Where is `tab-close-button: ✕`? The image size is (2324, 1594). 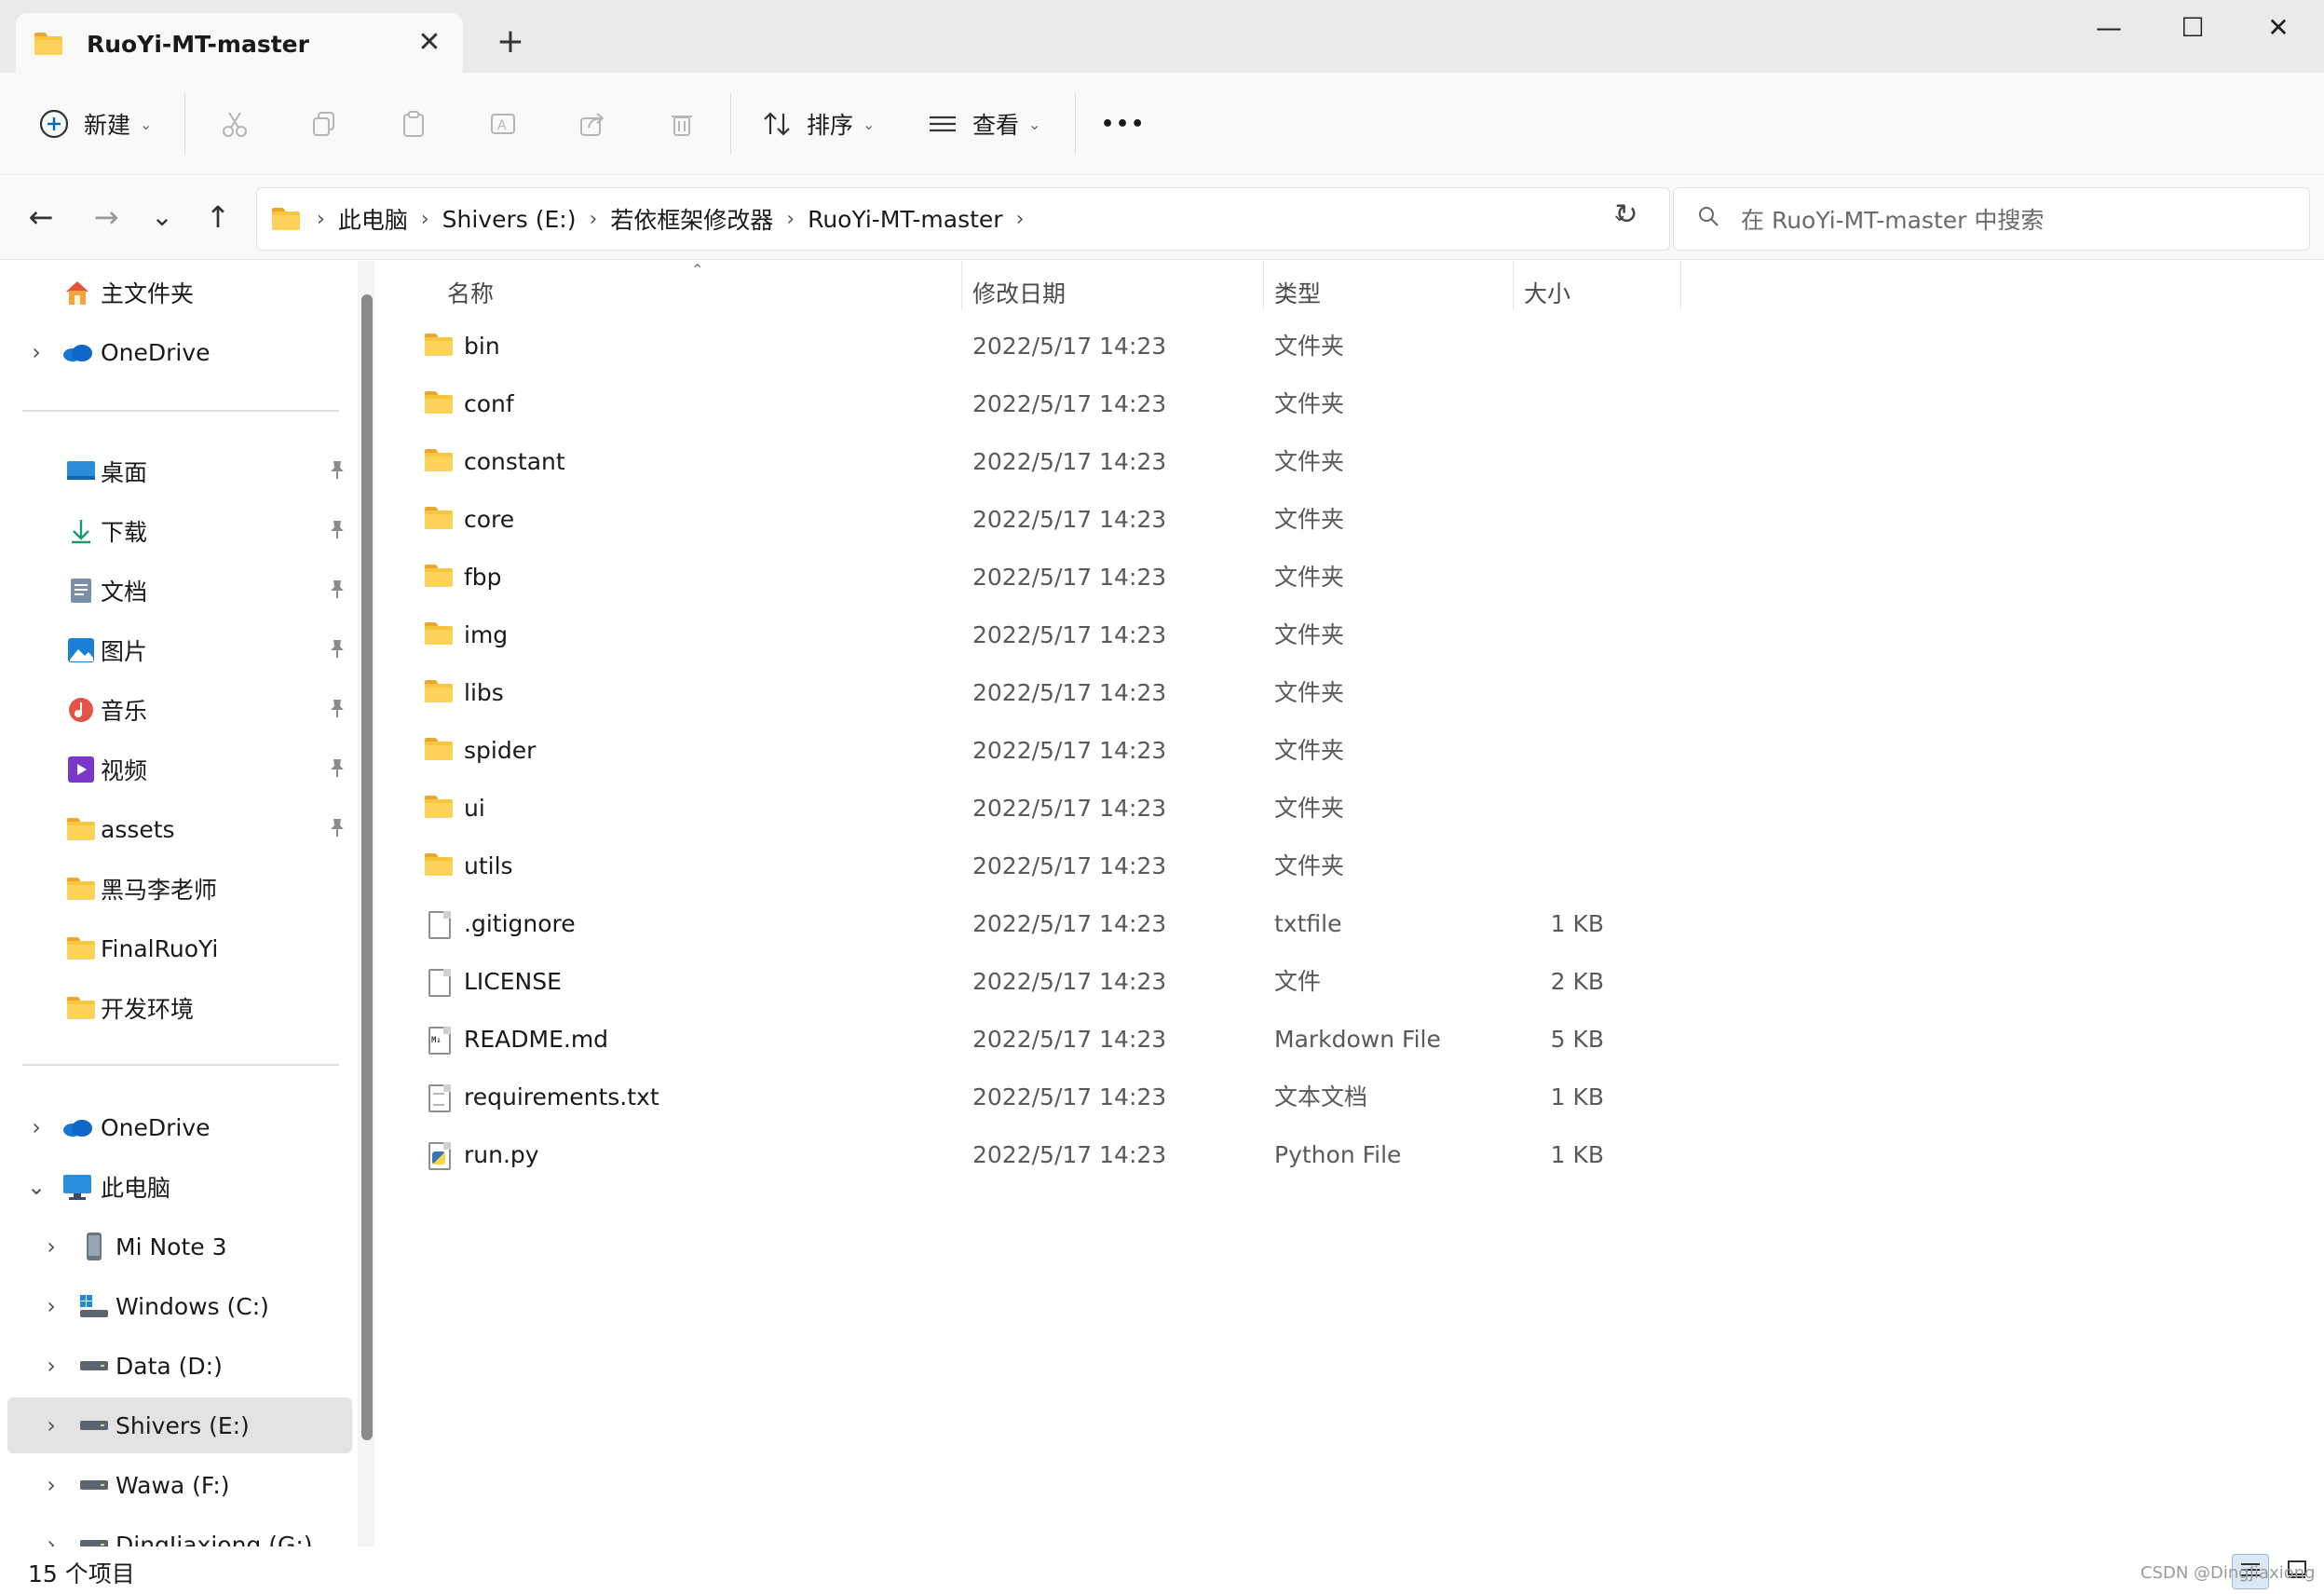
tab-close-button: ✕ is located at coordinates (429, 43).